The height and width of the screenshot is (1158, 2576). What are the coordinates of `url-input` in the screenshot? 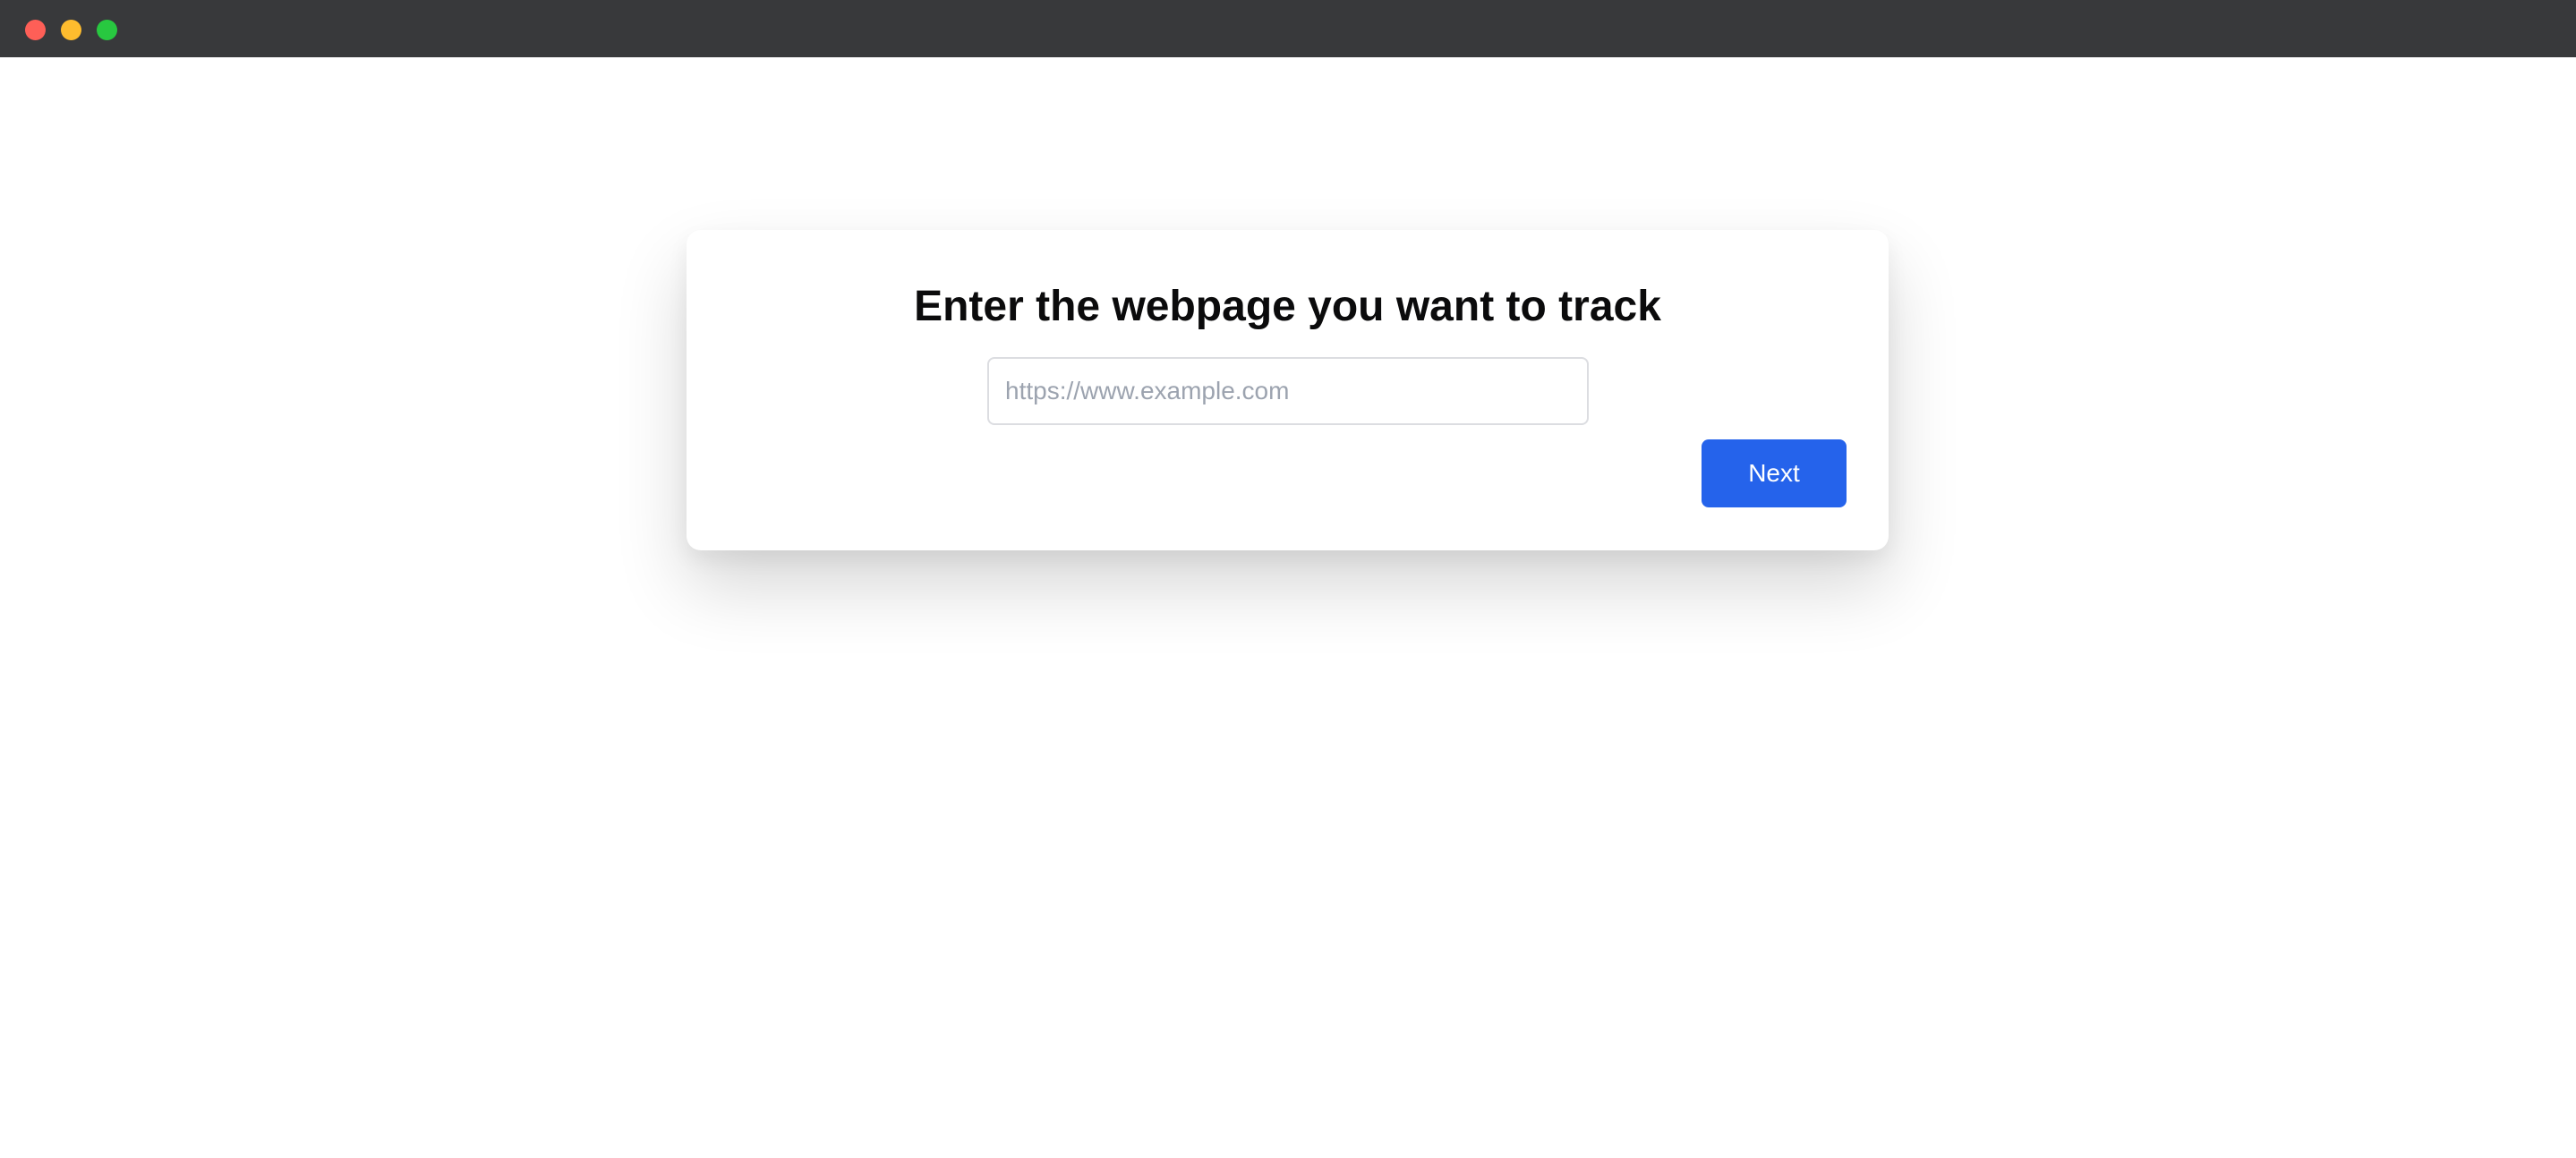 It's located at (1288, 391).